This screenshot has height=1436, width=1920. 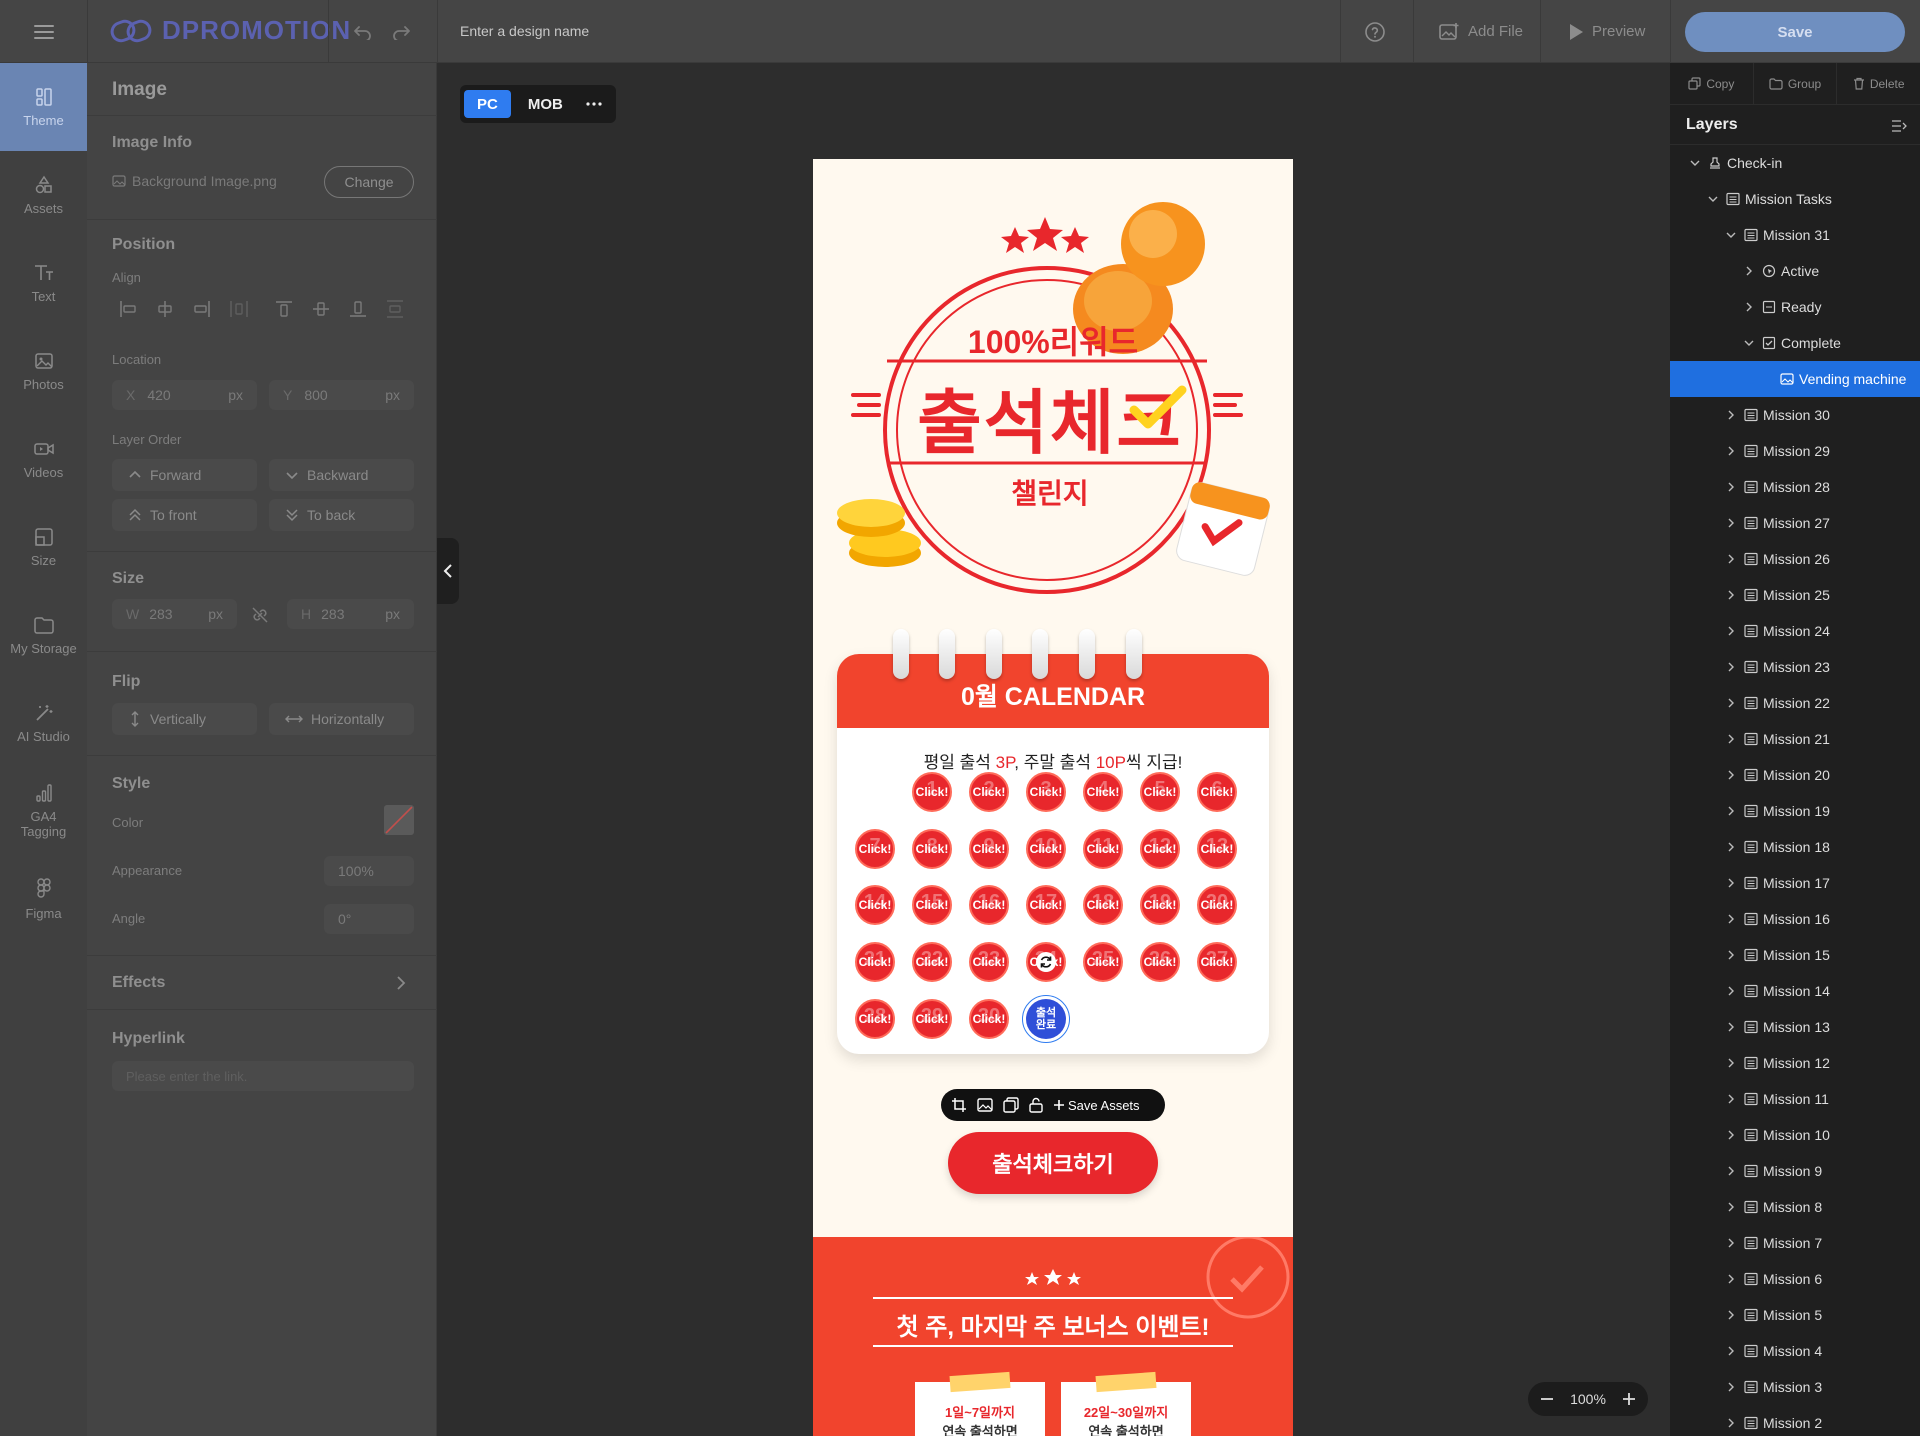 I want to click on day-click-button: 4 Click!, so click(x=1103, y=792).